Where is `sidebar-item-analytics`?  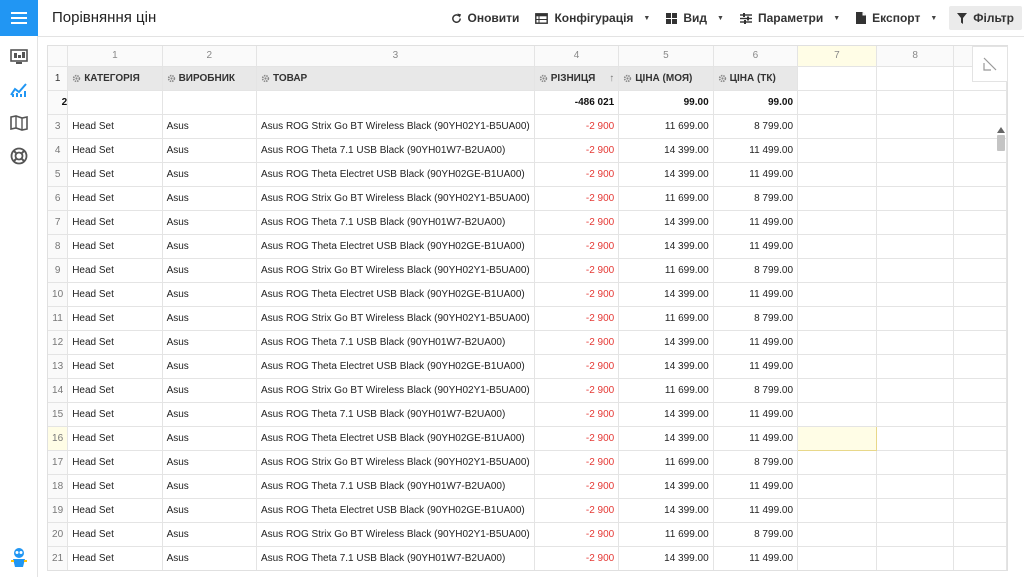
sidebar-item-analytics is located at coordinates (19, 89).